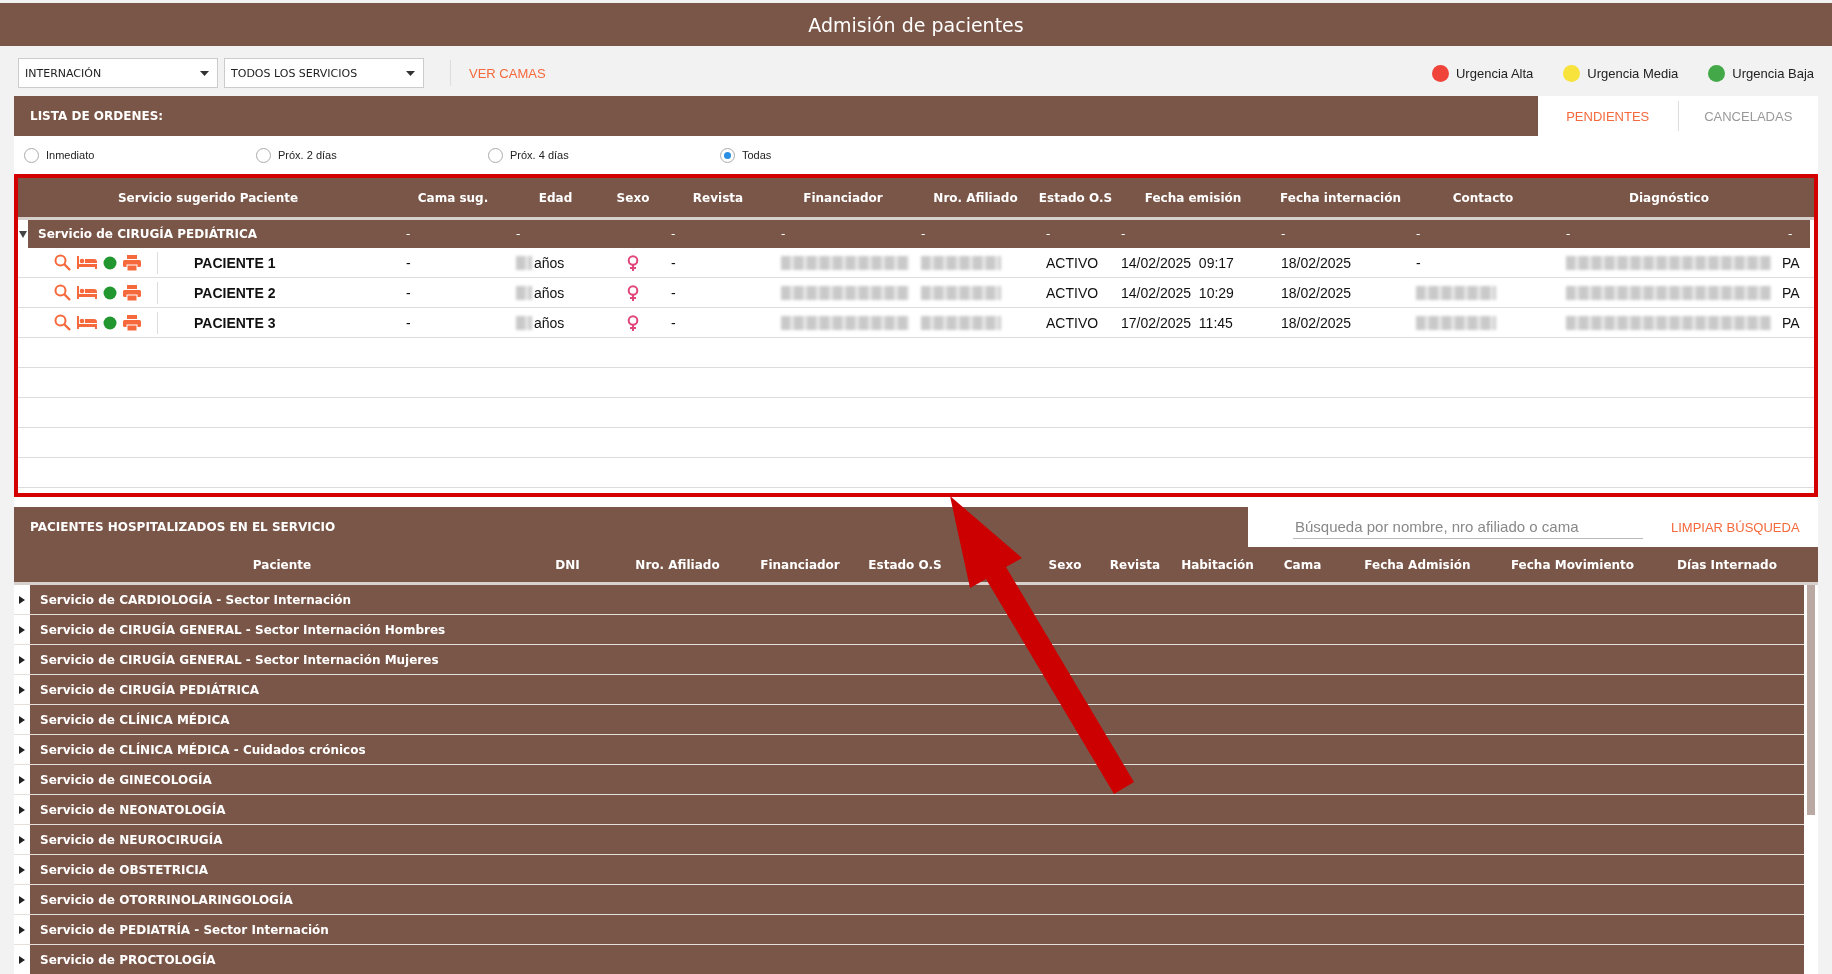  I want to click on column-header: Habitación, so click(1217, 564).